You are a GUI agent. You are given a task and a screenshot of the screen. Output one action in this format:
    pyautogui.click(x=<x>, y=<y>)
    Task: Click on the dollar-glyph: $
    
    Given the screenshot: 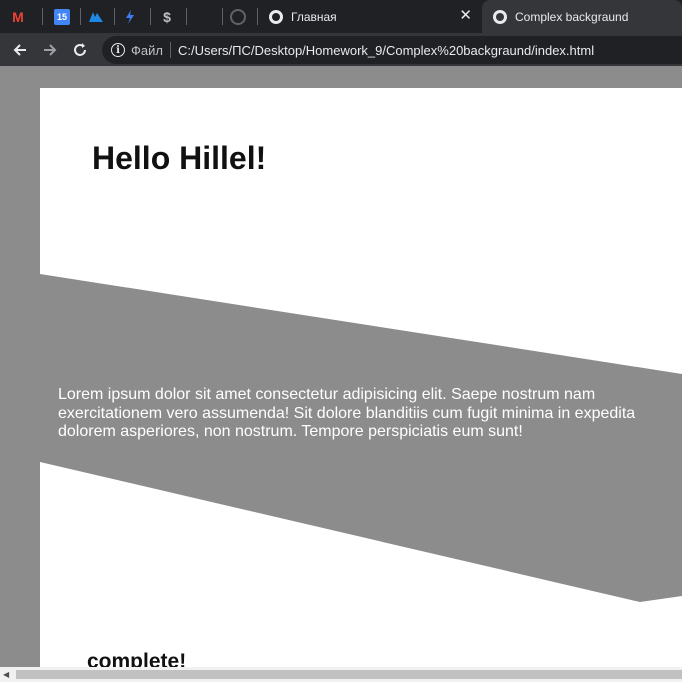 What is the action you would take?
    pyautogui.click(x=167, y=17)
    